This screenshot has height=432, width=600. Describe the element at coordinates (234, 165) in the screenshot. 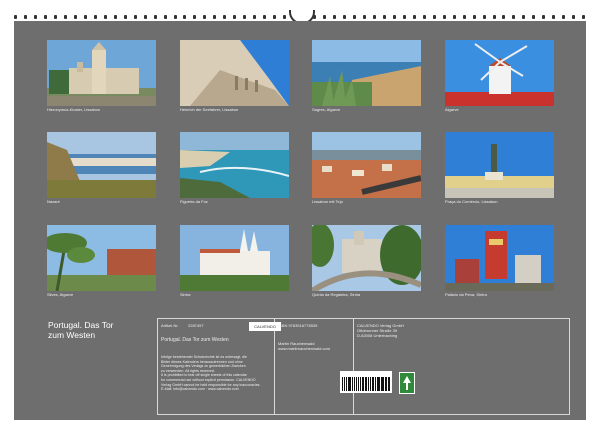

I see `photo-figueira-da-foz` at that location.